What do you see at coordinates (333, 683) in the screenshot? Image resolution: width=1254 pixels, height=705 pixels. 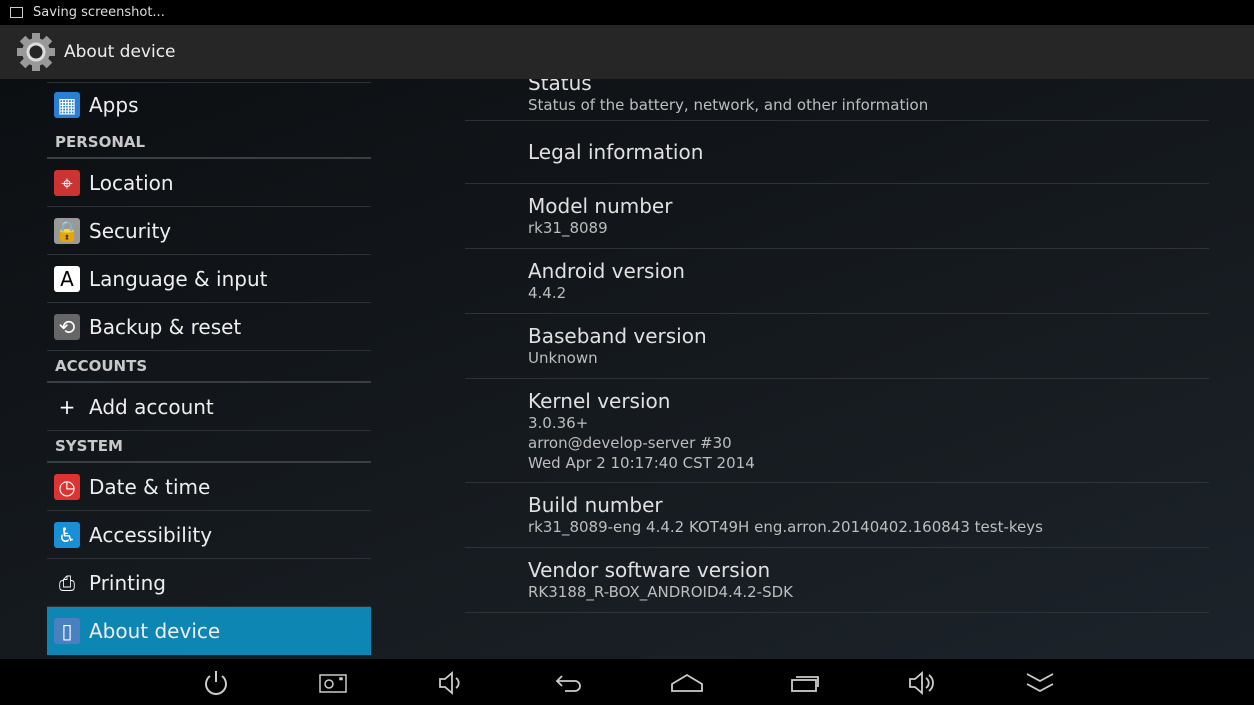 I see `screenshot-icon` at bounding box center [333, 683].